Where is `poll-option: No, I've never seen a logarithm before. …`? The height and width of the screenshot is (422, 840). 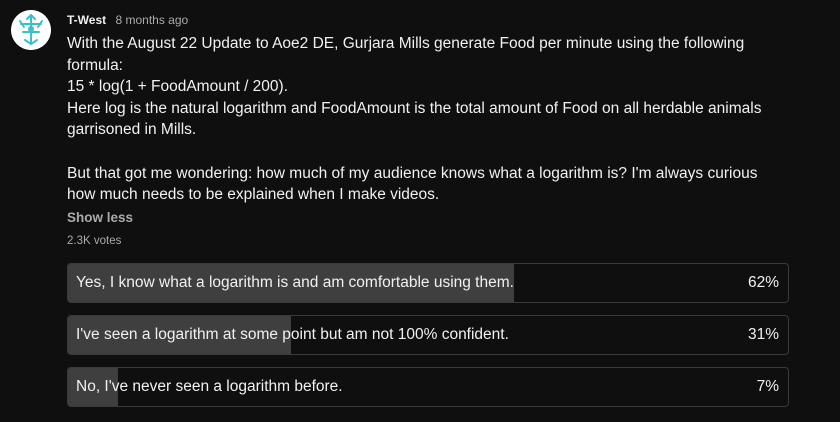
poll-option: No, I've never seen a logarithm before. … is located at coordinates (428, 387).